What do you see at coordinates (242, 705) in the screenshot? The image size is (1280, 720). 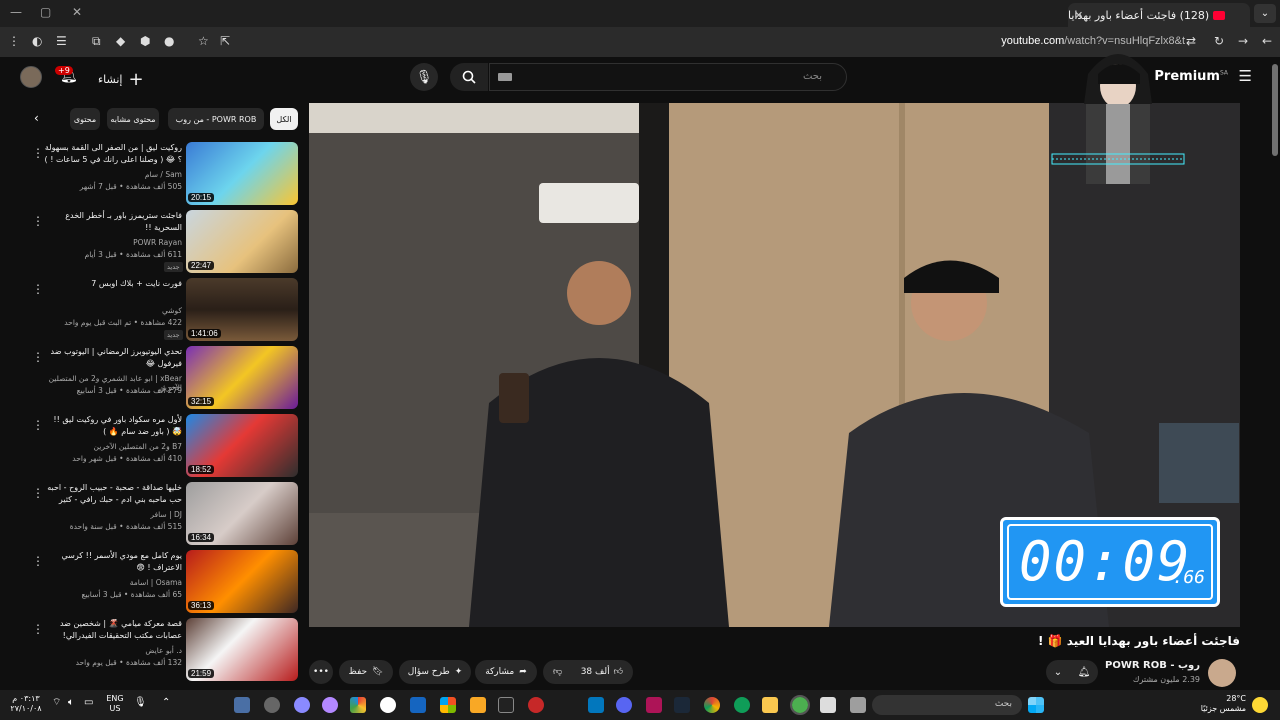 I see `settings-app-icon` at bounding box center [242, 705].